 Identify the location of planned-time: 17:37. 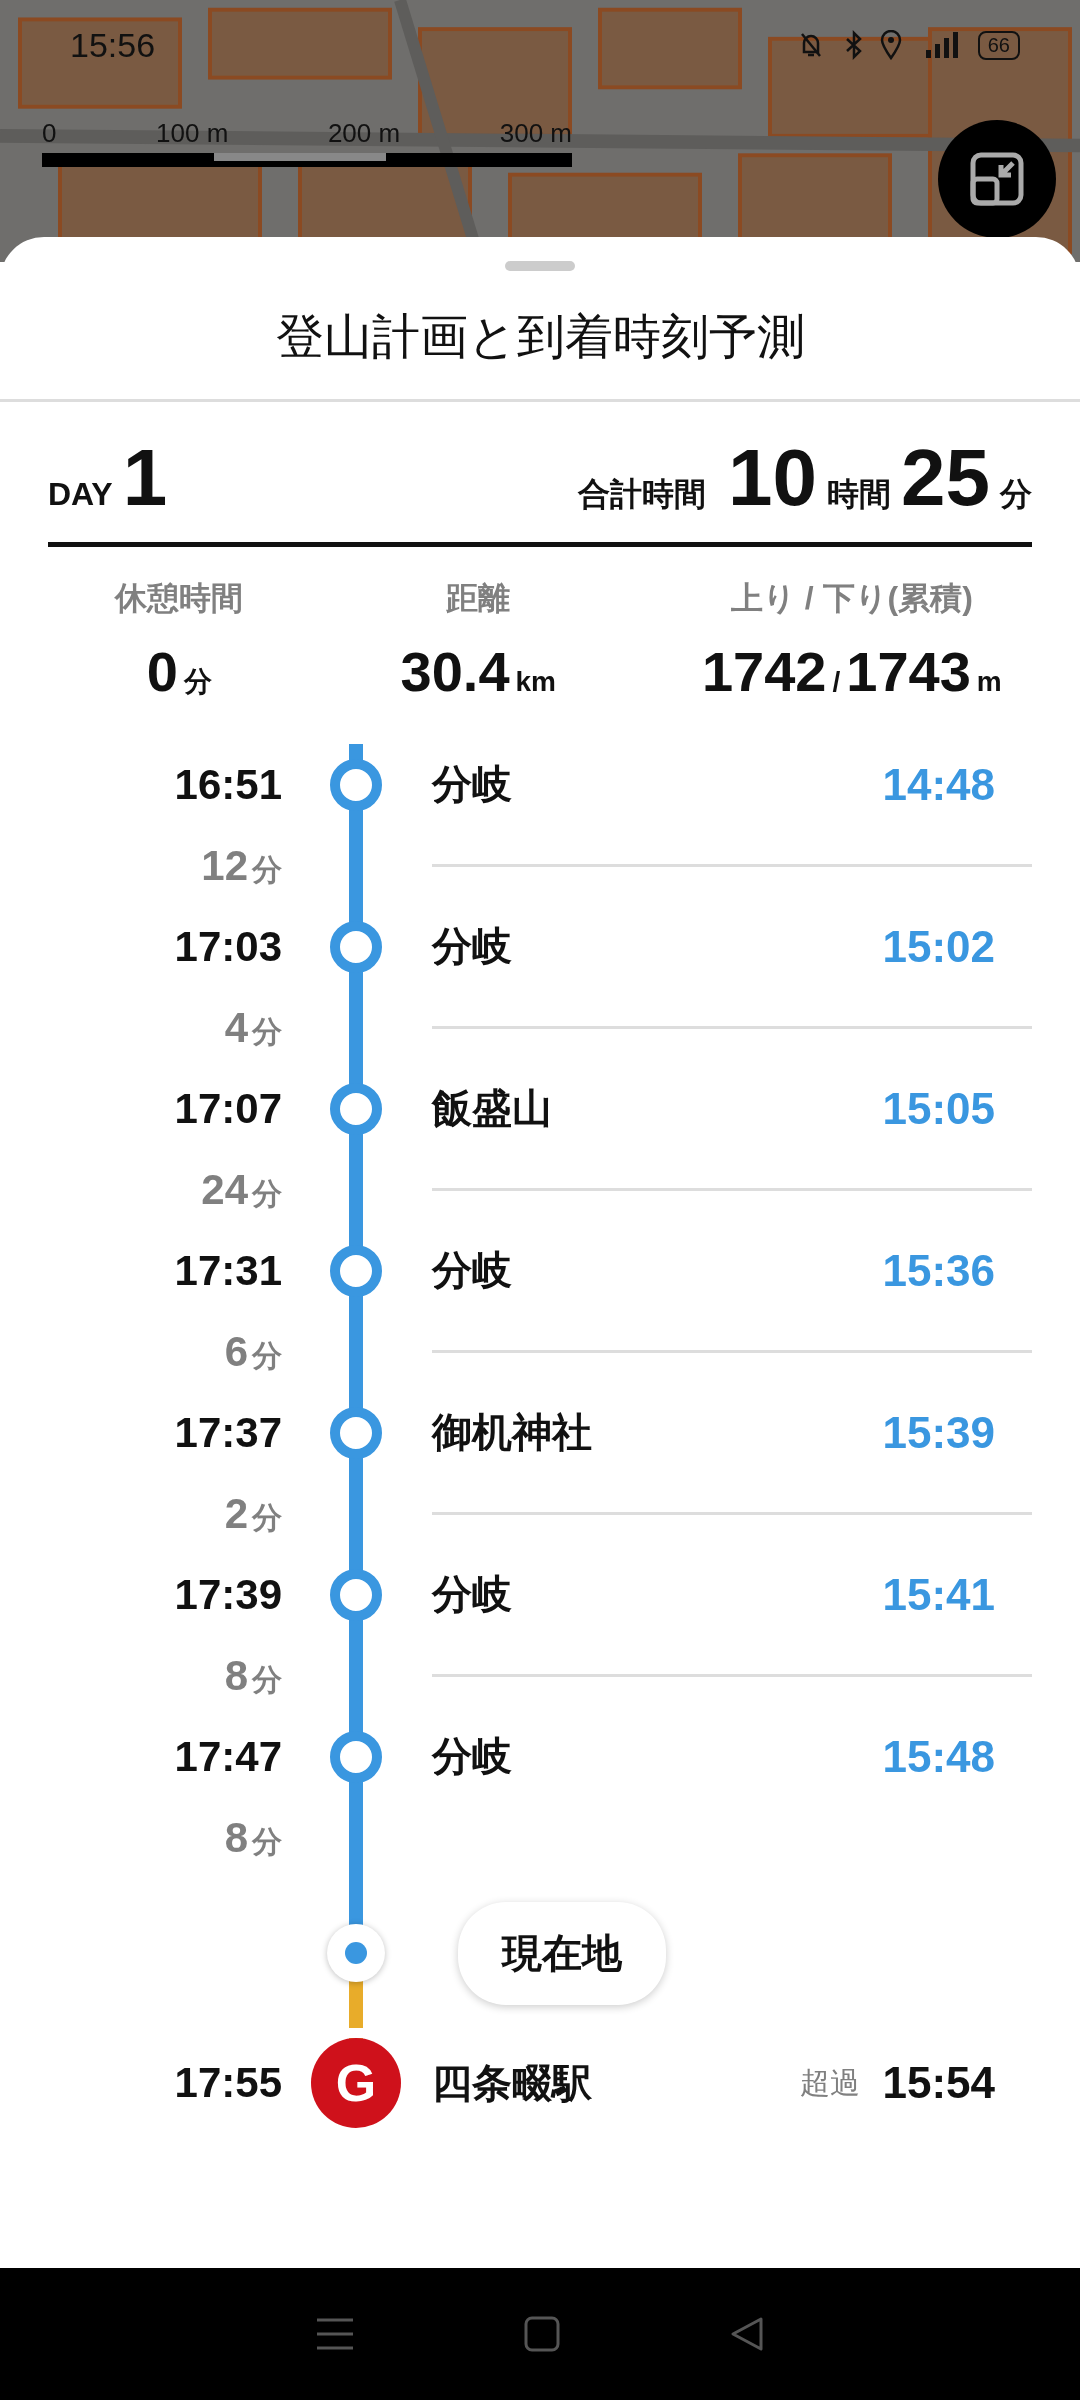
(228, 1432).